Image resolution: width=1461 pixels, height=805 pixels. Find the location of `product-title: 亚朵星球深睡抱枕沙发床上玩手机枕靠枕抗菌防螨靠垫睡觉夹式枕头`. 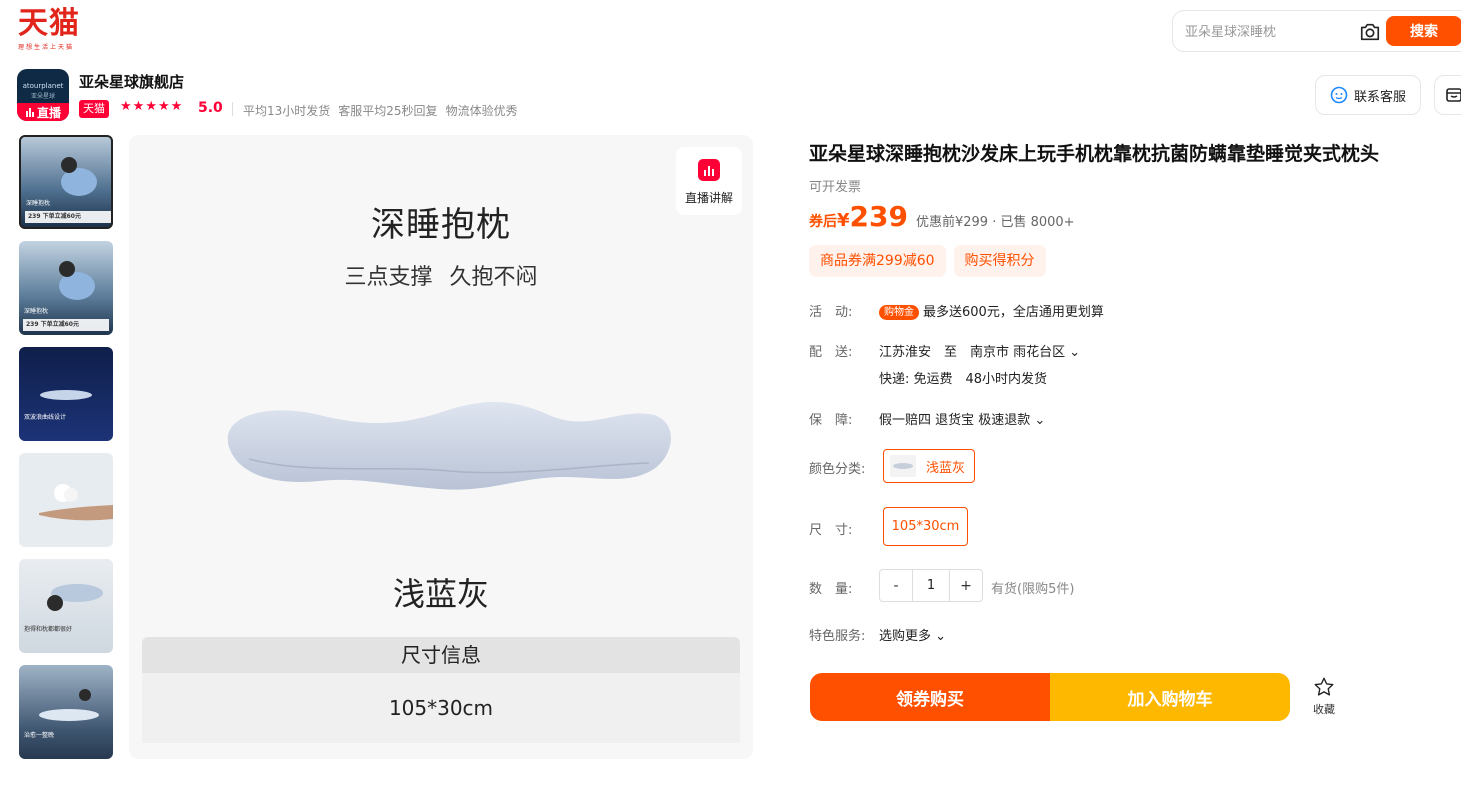

product-title: 亚朵星球深睡抱枕沙发床上玩手机枕靠枕抗菌防螨靠垫睡觉夹式枕头 is located at coordinates (1094, 154).